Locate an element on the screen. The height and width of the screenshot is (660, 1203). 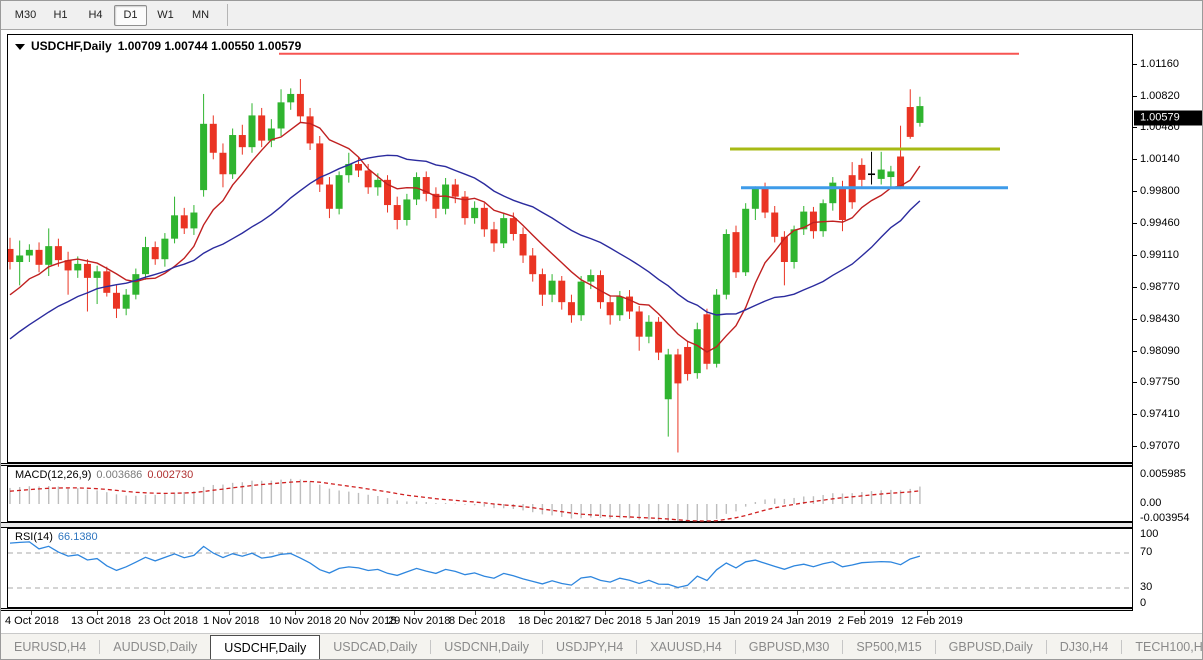
macd-axis-label: -0.003954 is located at coordinates (1165, 518).